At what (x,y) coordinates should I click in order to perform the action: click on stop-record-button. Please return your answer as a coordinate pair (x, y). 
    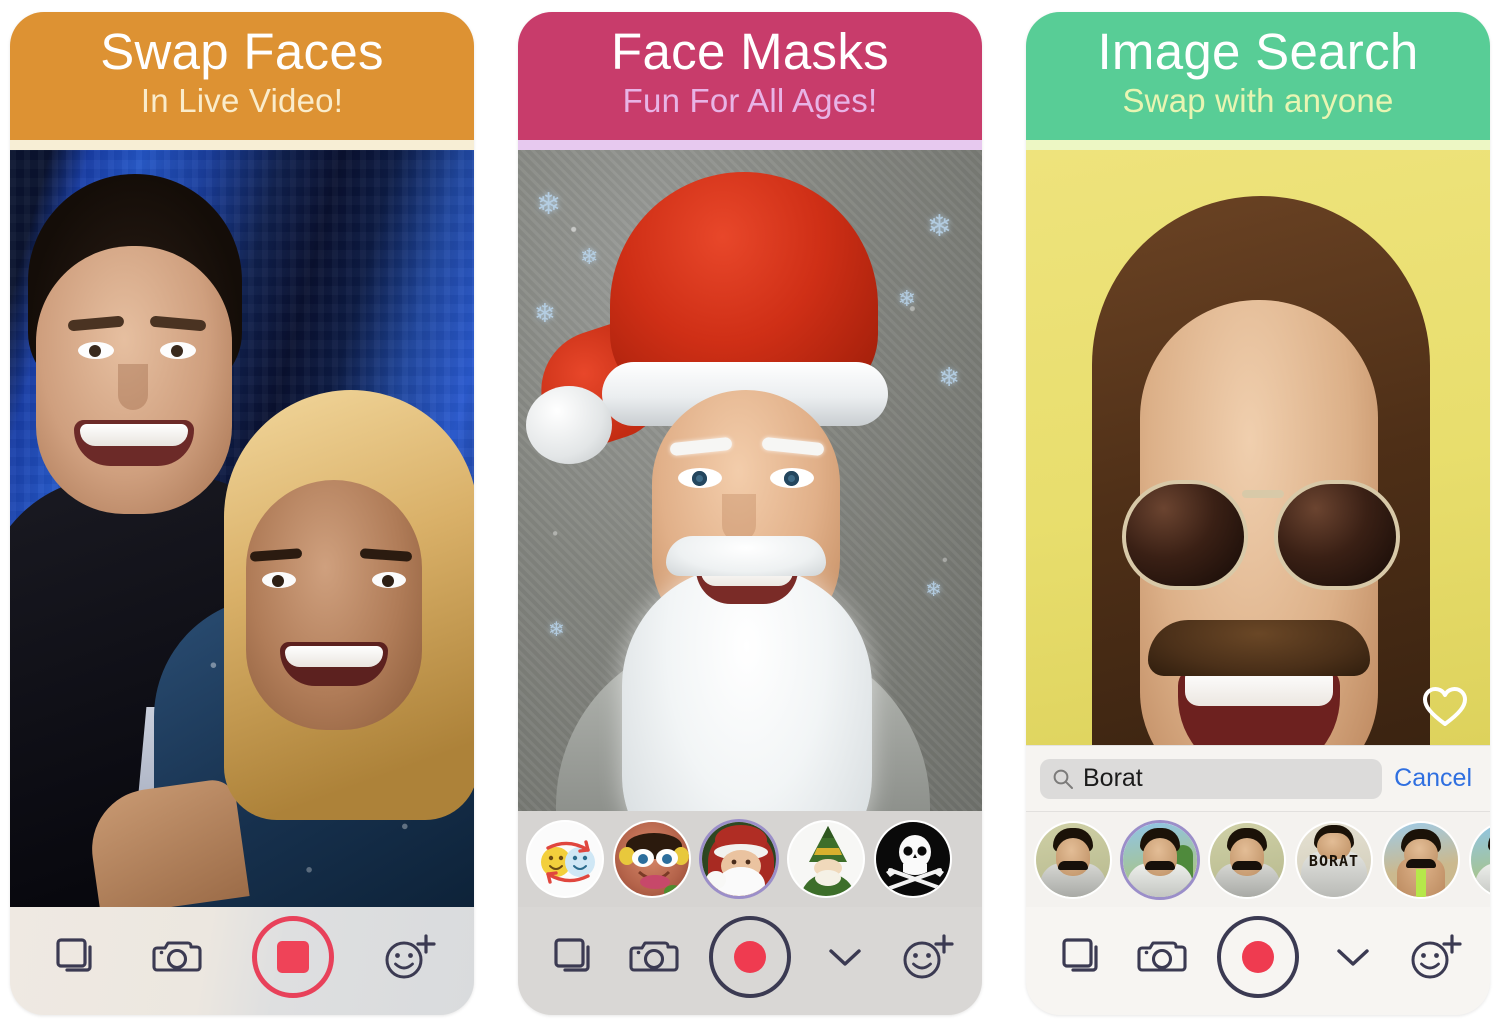
    Looking at the image, I should click on (293, 957).